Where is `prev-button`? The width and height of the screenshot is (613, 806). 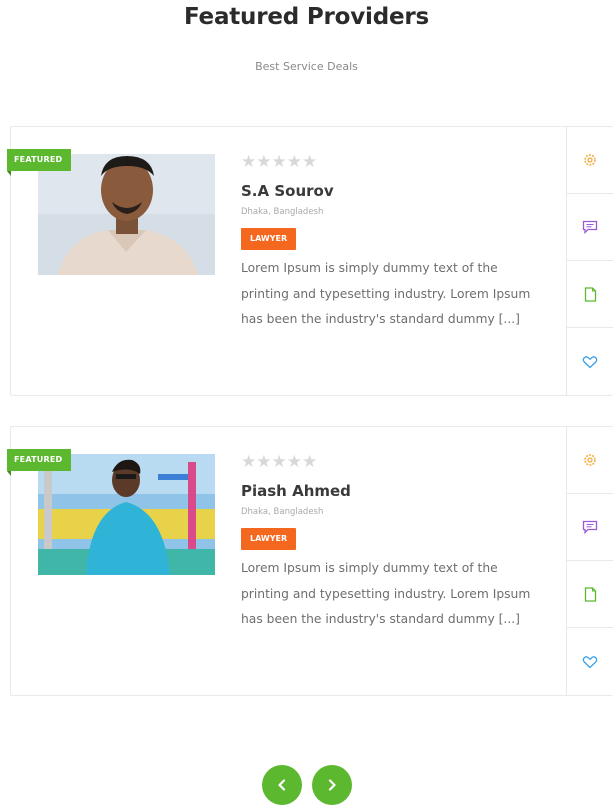
prev-button is located at coordinates (281, 785).